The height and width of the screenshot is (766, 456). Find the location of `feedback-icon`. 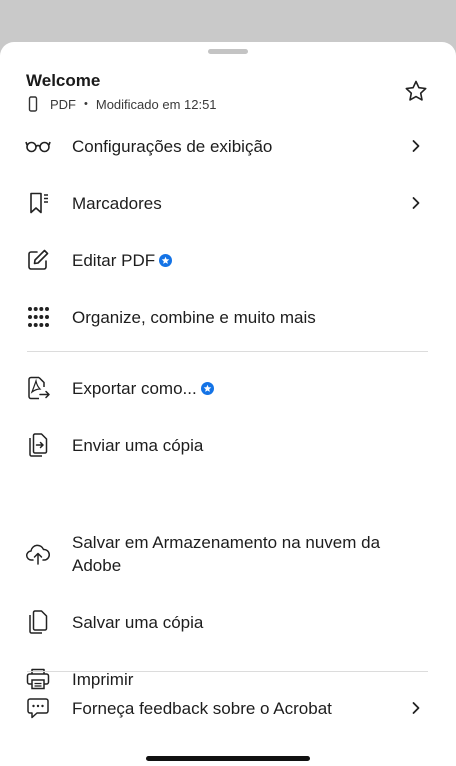

feedback-icon is located at coordinates (38, 708).